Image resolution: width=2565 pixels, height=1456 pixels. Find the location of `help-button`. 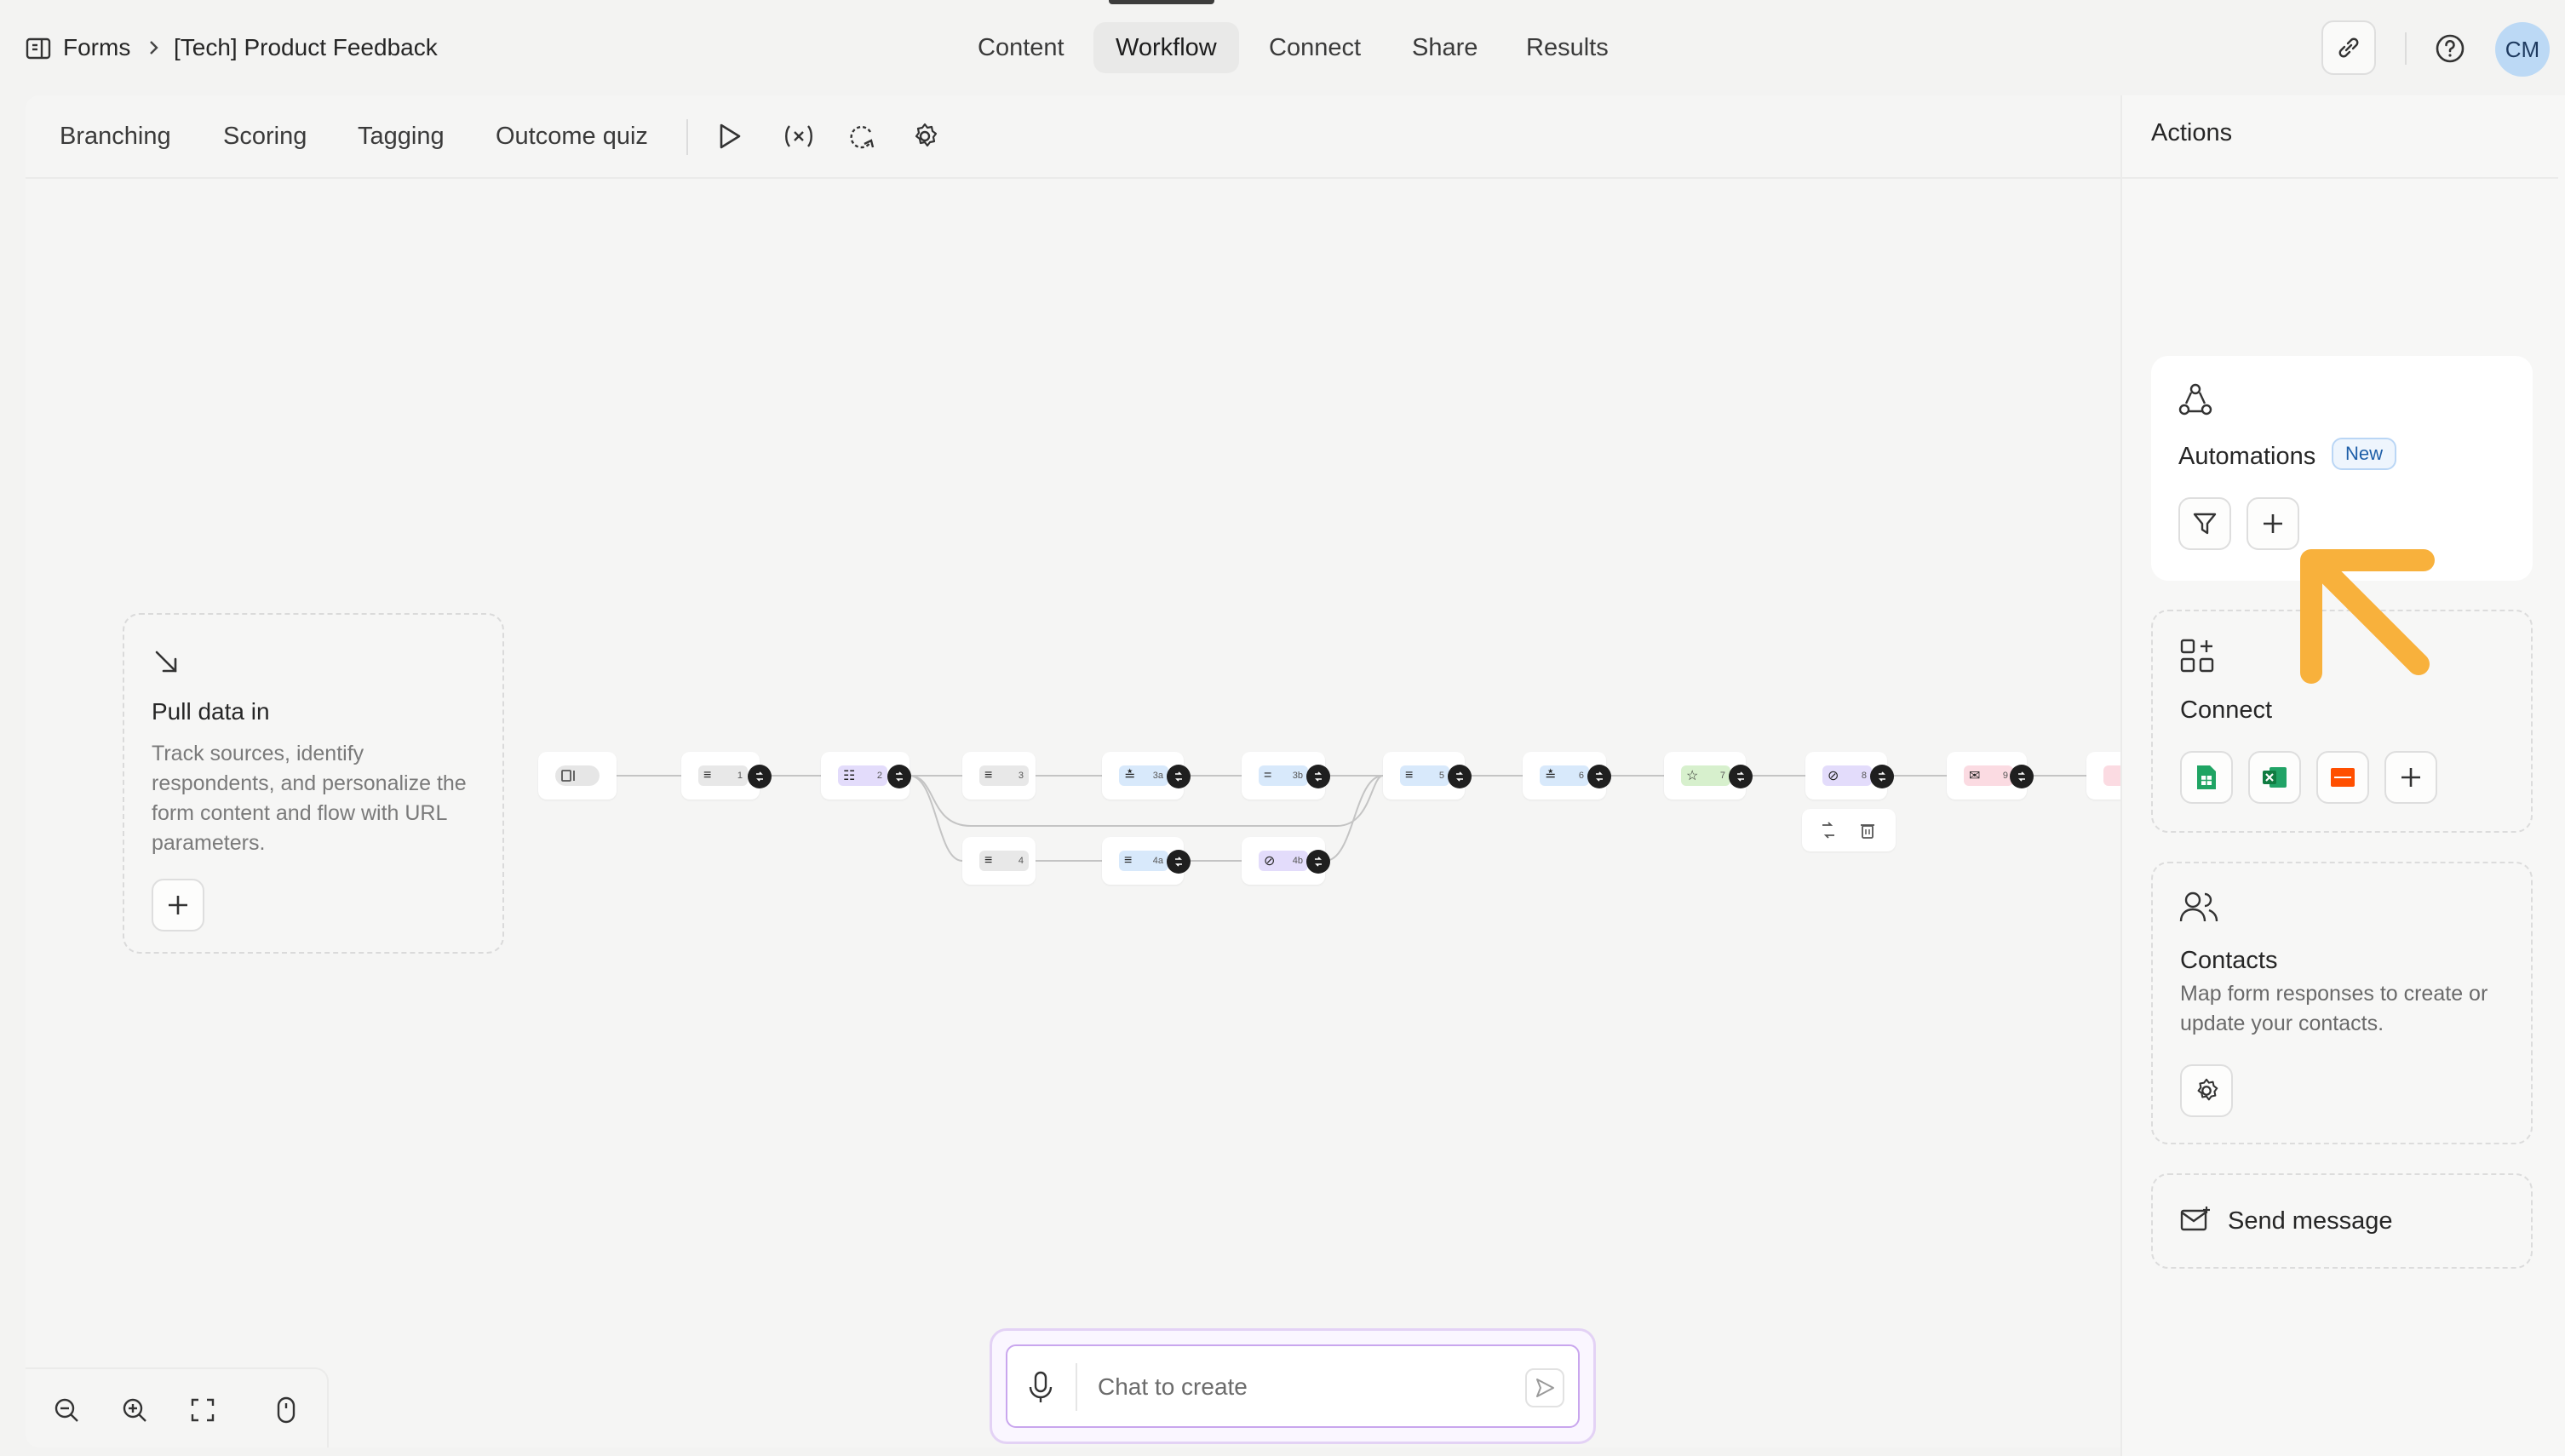

help-button is located at coordinates (2450, 48).